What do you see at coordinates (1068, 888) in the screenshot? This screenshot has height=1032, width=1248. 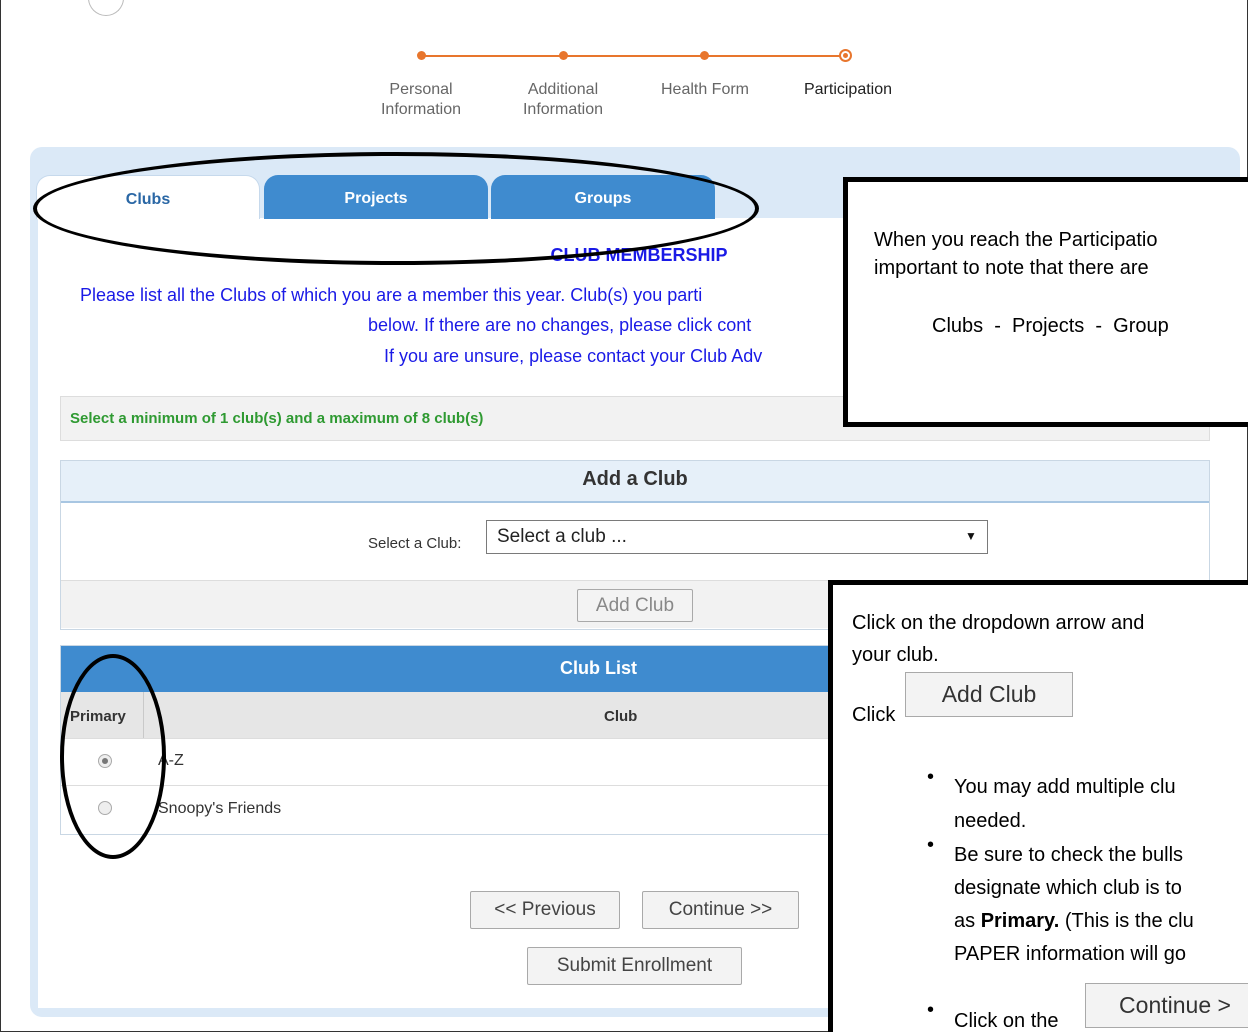 I see `callout-bullet2-b: designate which club is to` at bounding box center [1068, 888].